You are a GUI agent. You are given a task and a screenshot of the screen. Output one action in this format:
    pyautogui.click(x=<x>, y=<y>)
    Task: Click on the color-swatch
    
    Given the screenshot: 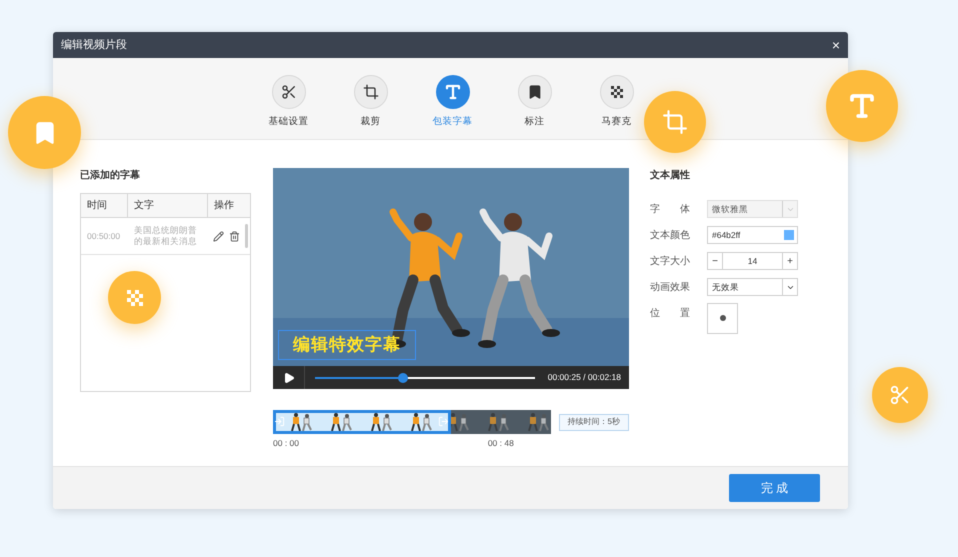 What is the action you would take?
    pyautogui.click(x=789, y=235)
    